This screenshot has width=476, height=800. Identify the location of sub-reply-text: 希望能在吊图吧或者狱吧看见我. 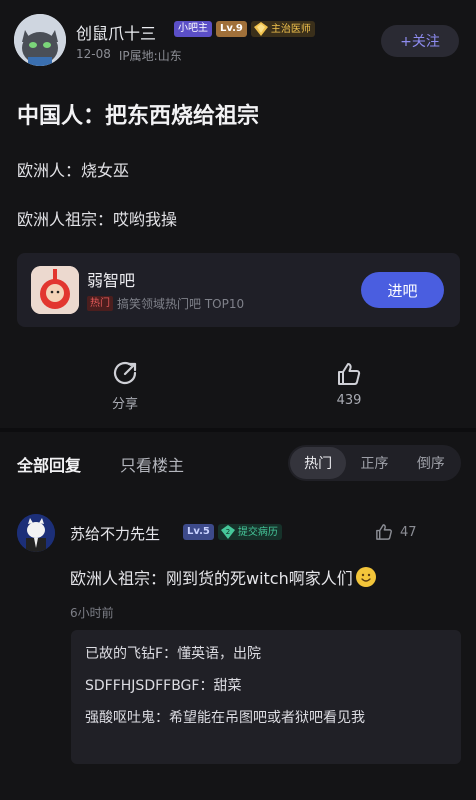
(267, 718).